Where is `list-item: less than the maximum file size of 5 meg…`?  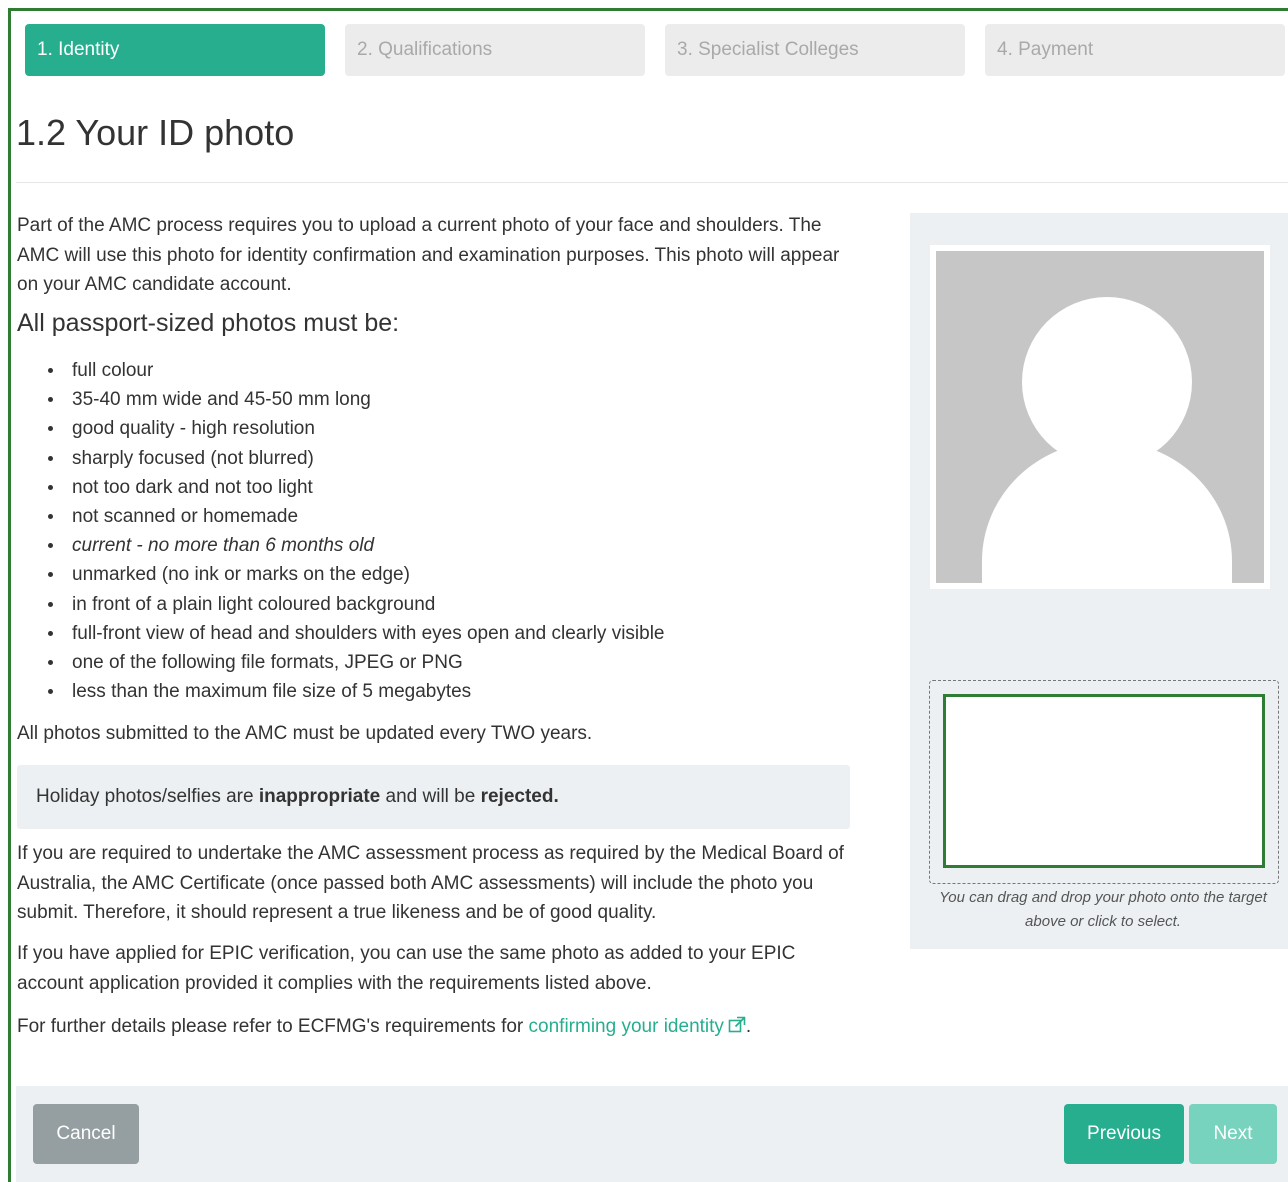 list-item: less than the maximum file size of 5 meg… is located at coordinates (356, 691).